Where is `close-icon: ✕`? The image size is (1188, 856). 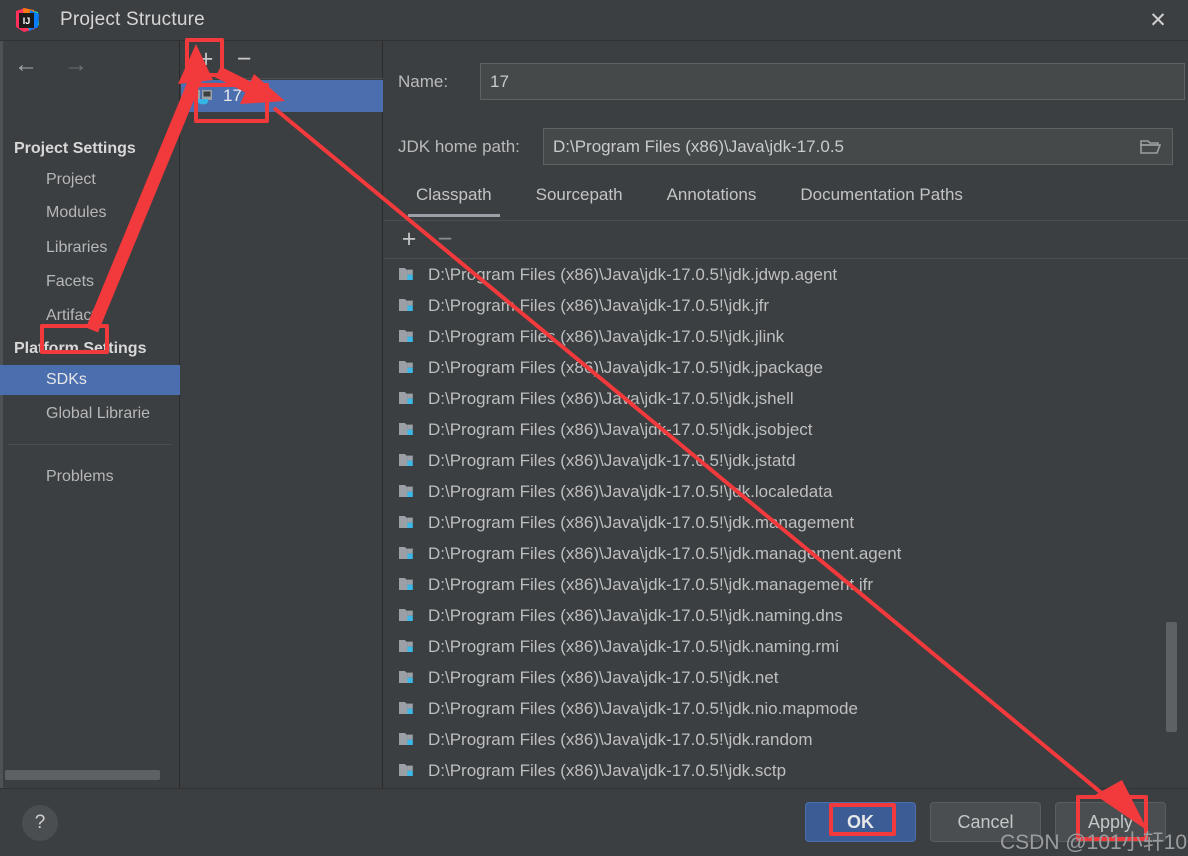 close-icon: ✕ is located at coordinates (1158, 20).